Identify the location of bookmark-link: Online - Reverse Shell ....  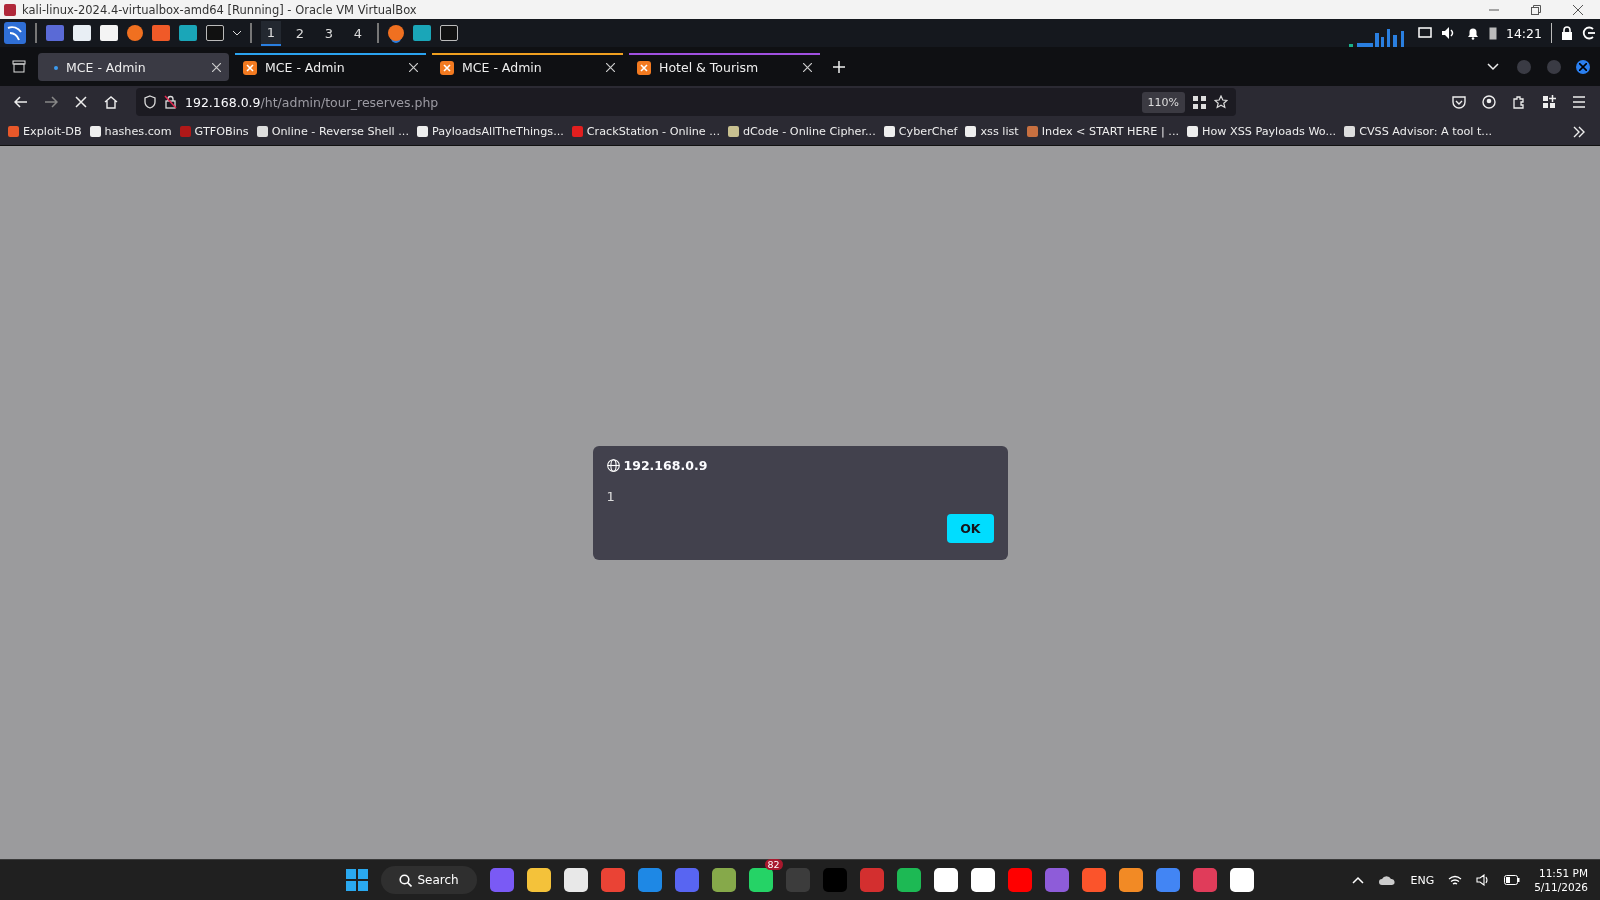
(332, 131).